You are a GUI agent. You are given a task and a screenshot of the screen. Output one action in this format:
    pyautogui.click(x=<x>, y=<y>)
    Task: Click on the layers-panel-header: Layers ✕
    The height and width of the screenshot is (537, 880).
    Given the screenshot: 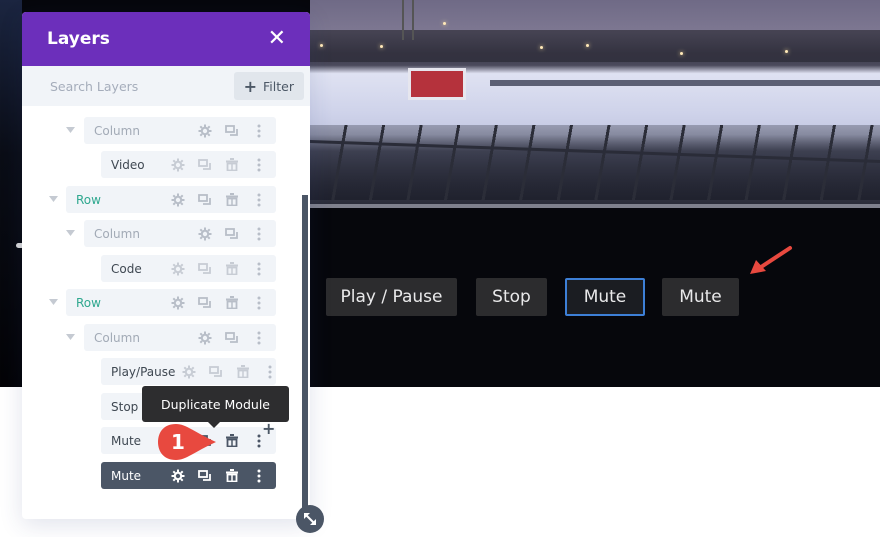 What is the action you would take?
    pyautogui.click(x=166, y=39)
    